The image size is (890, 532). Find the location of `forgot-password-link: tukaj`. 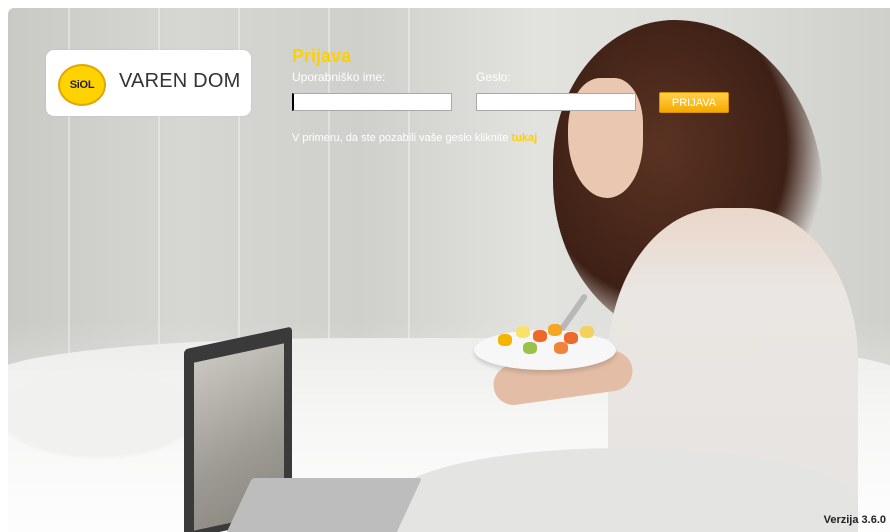

forgot-password-link: tukaj is located at coordinates (525, 138).